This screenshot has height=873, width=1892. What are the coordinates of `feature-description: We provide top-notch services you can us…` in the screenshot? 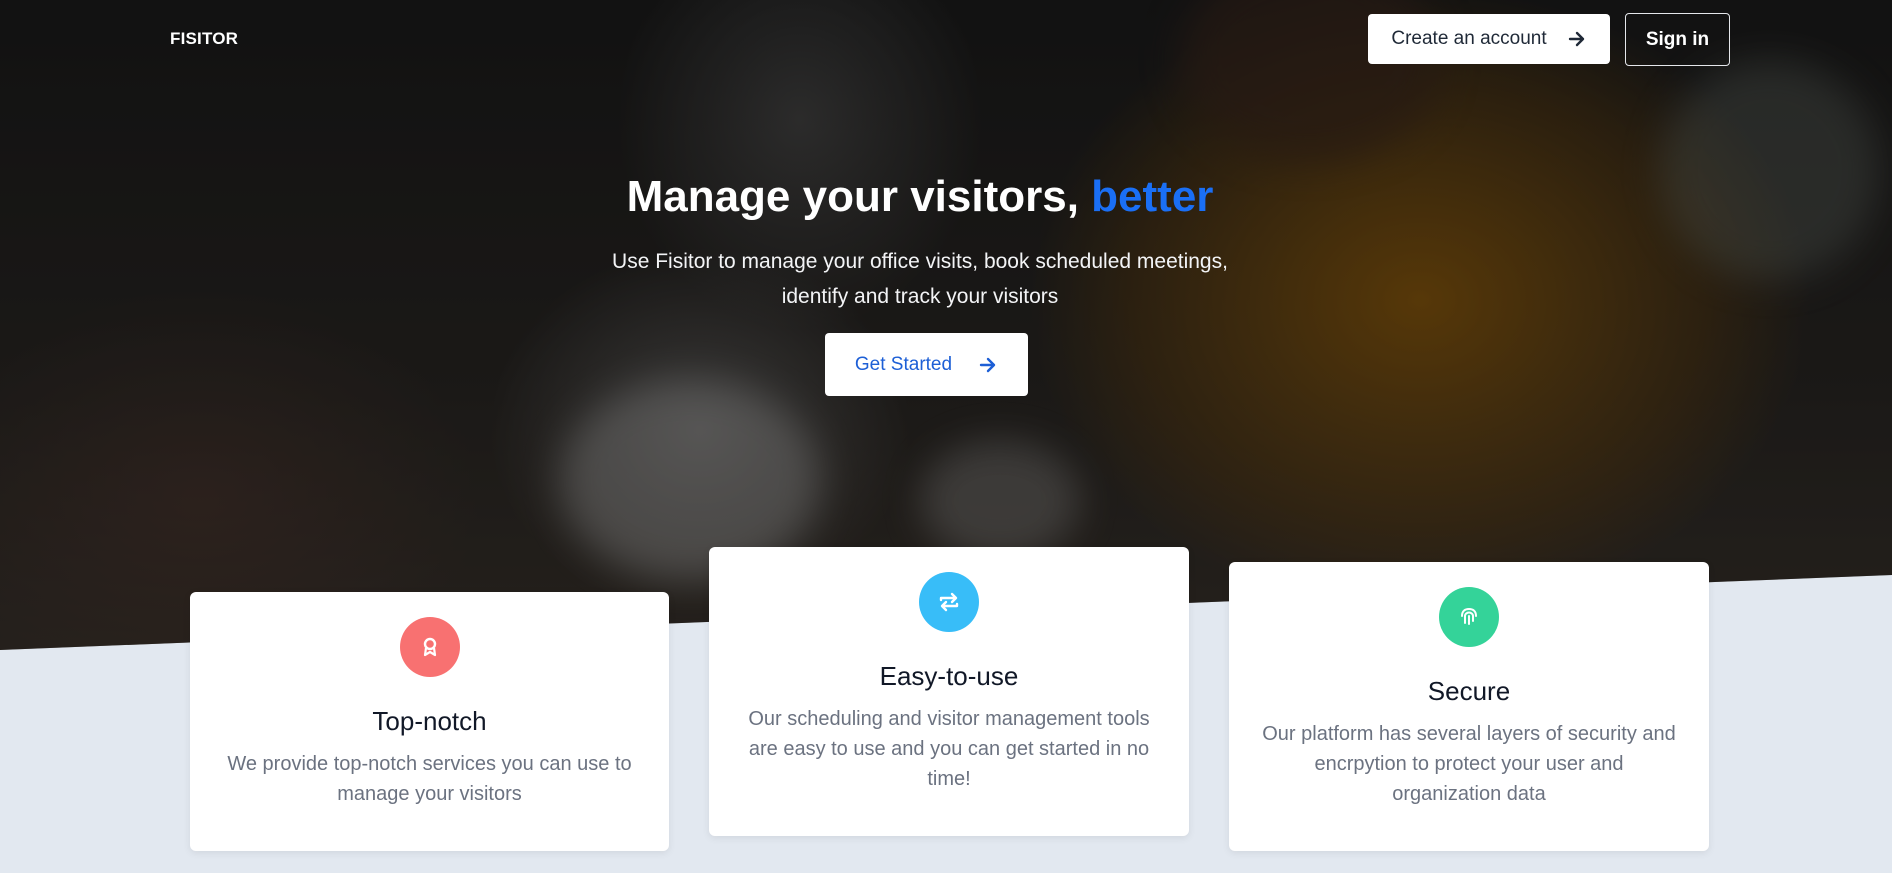 It's located at (429, 779).